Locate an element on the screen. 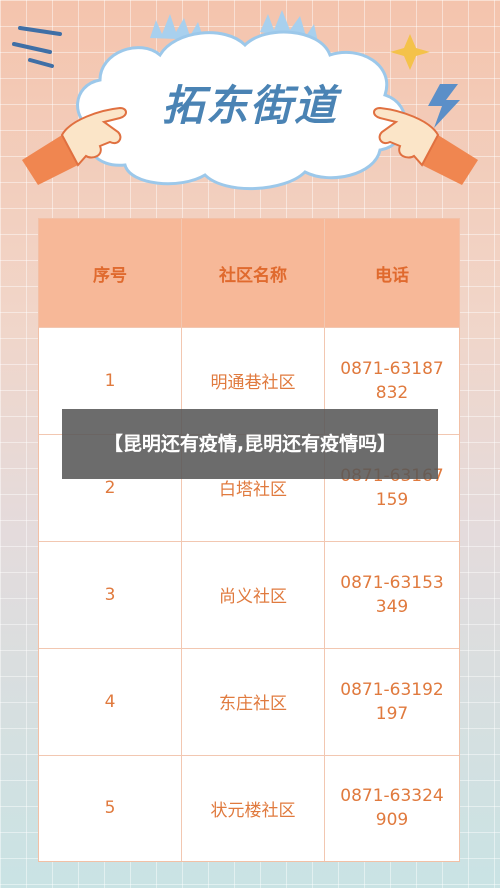  row-phone: 0871-63324909 is located at coordinates (392, 808).